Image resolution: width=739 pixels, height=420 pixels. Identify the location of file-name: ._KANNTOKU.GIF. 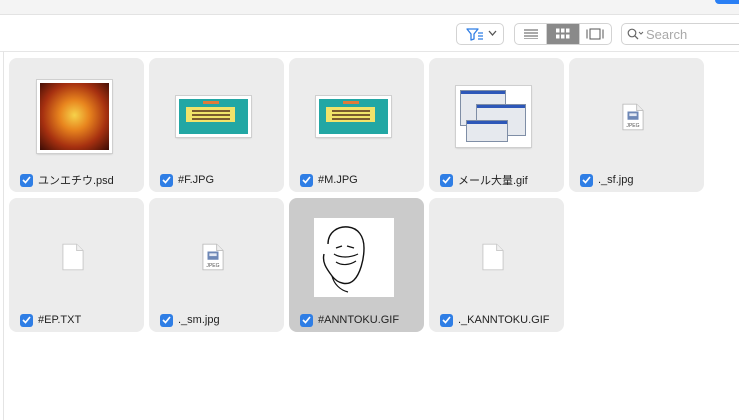
(504, 320).